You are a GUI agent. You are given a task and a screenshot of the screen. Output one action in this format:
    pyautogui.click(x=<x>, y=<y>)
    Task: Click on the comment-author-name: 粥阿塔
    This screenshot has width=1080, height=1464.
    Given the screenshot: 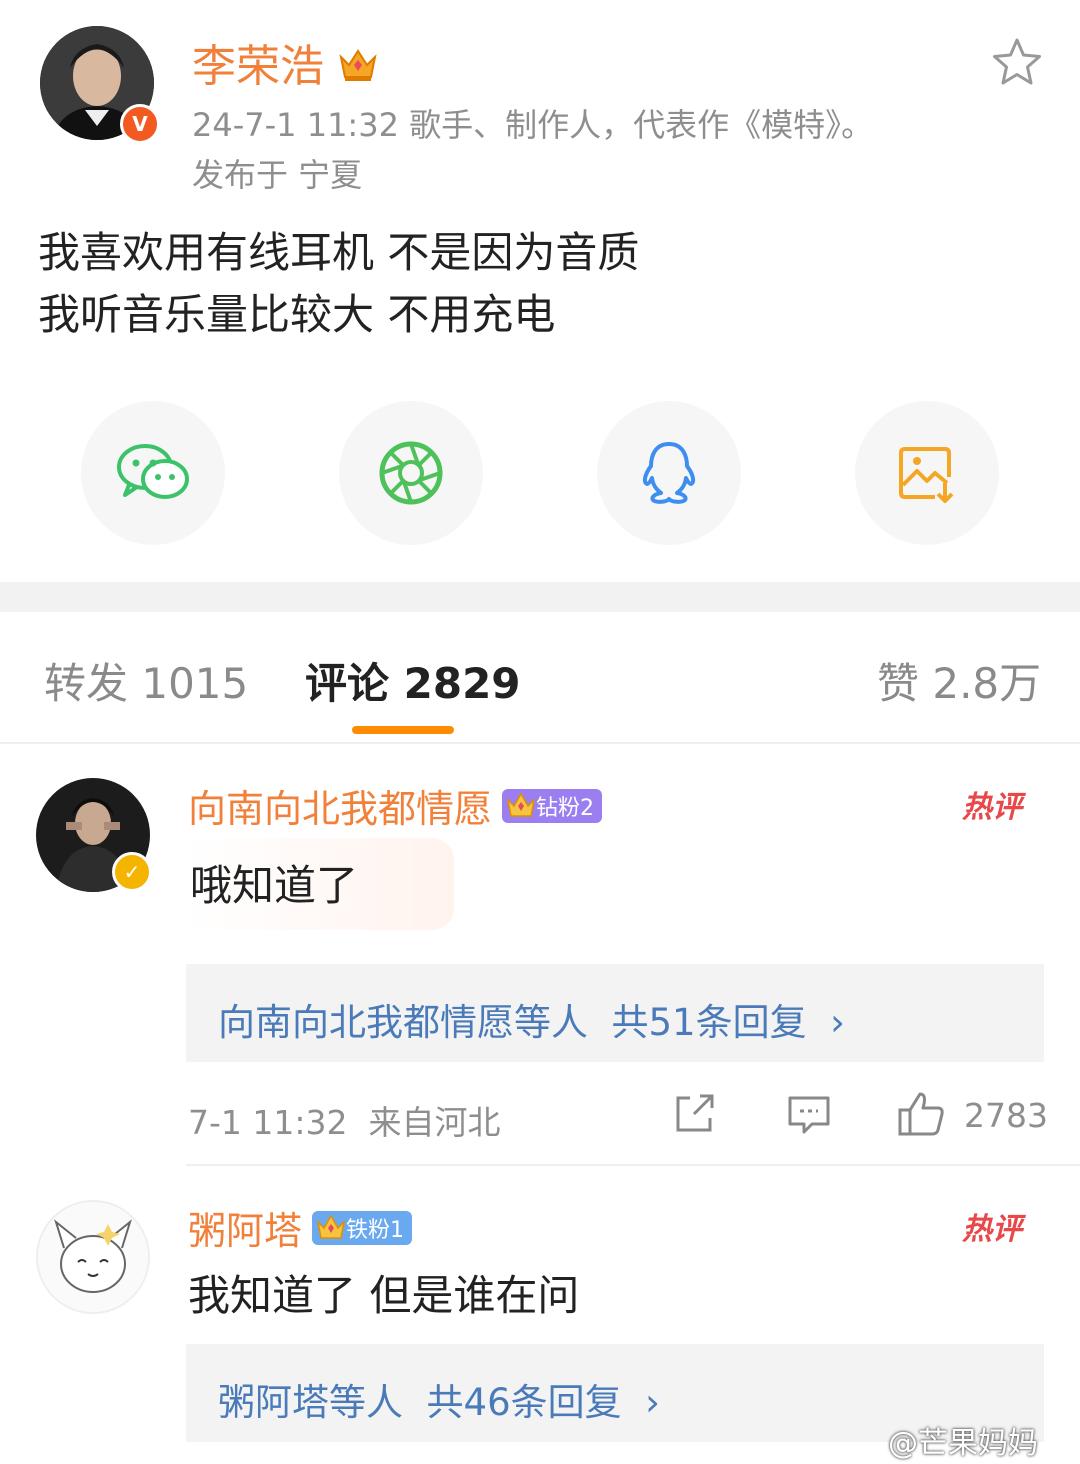 What is the action you would take?
    pyautogui.click(x=245, y=1227)
    